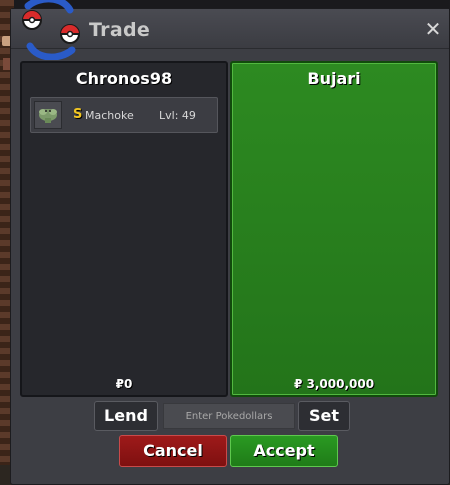  What do you see at coordinates (124, 78) in the screenshot?
I see `my-player-name: Chronos98` at bounding box center [124, 78].